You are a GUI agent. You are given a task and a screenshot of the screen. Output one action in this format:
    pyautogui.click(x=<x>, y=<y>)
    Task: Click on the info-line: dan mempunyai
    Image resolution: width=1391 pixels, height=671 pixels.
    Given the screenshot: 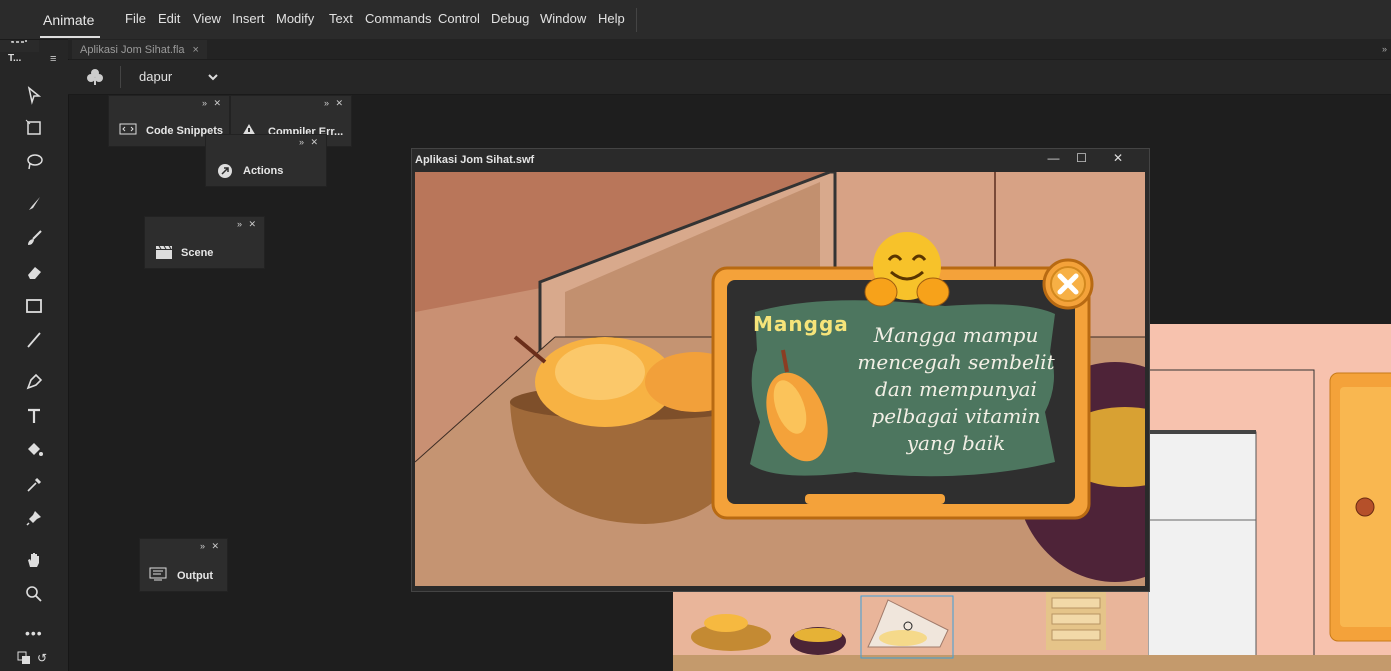 What is the action you would take?
    pyautogui.click(x=956, y=389)
    